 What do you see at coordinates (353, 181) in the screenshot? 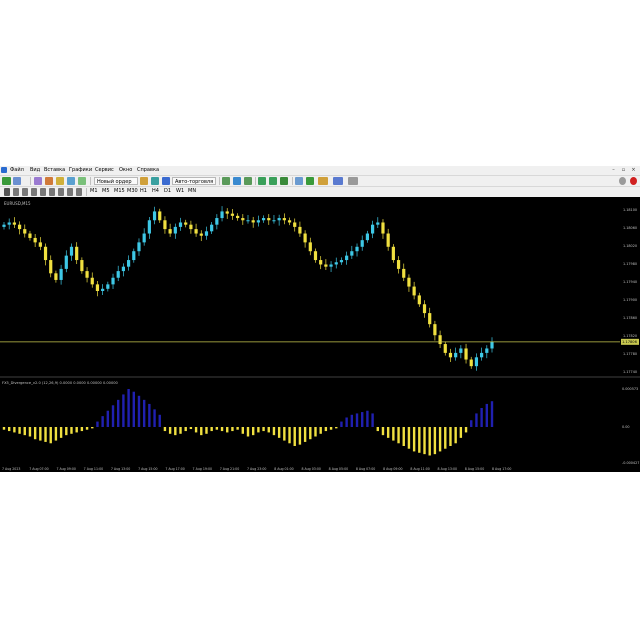
I see `templates-icon` at bounding box center [353, 181].